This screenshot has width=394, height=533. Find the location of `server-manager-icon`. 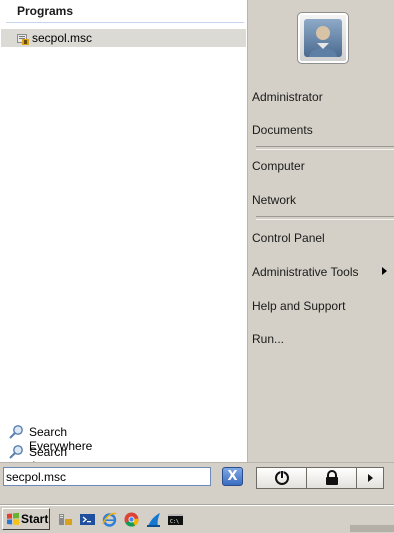

server-manager-icon is located at coordinates (65, 519).